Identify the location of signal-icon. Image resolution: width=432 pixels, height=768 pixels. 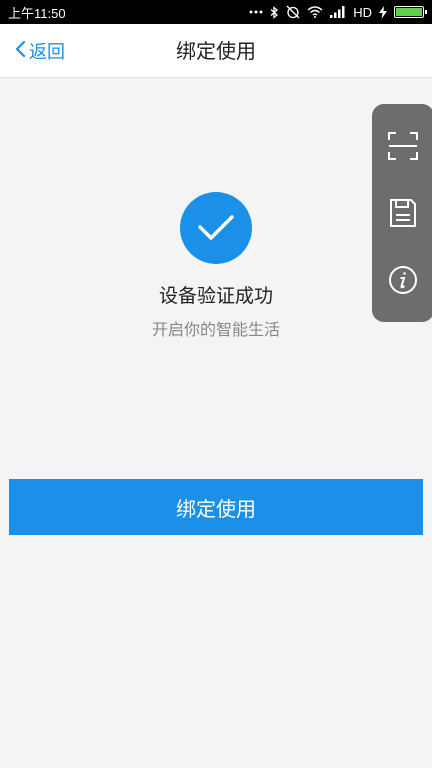
(338, 12).